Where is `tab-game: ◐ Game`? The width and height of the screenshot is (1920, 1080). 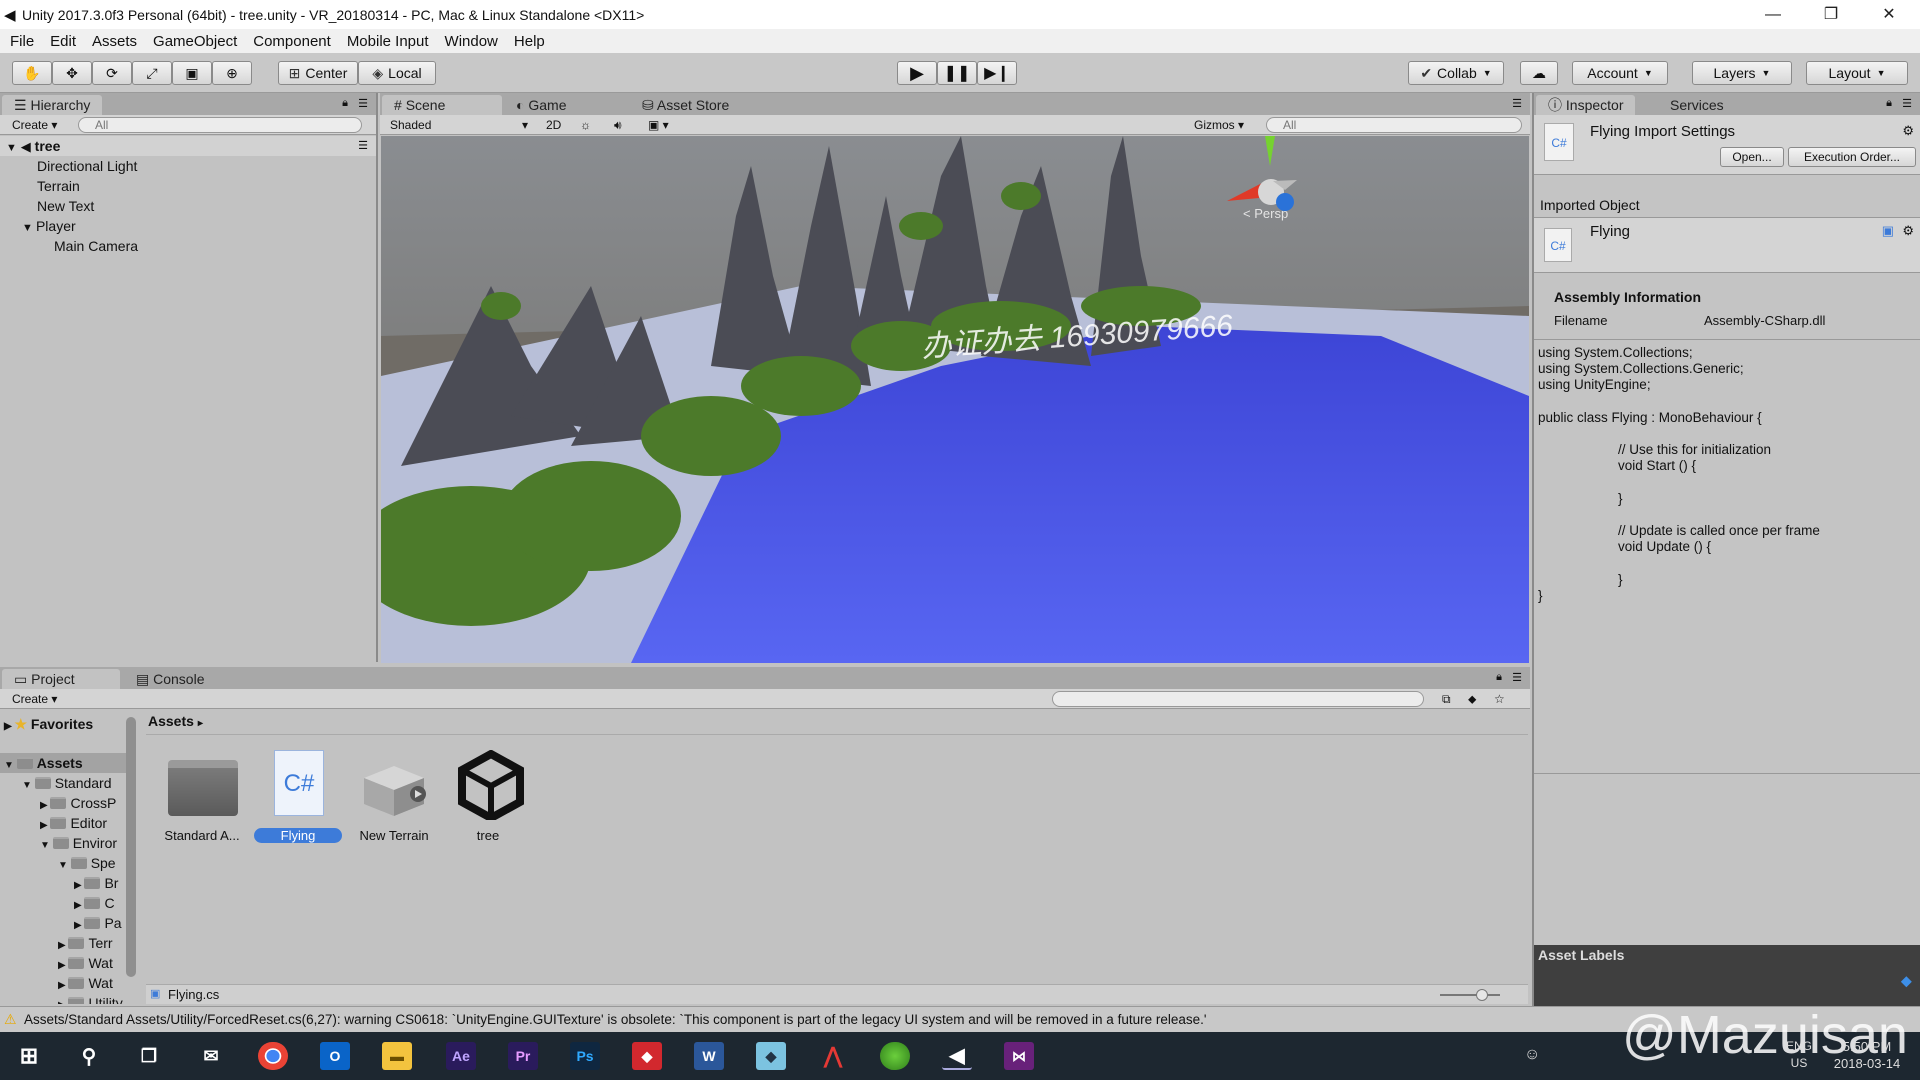
tab-game: ◐ Game is located at coordinates (541, 105).